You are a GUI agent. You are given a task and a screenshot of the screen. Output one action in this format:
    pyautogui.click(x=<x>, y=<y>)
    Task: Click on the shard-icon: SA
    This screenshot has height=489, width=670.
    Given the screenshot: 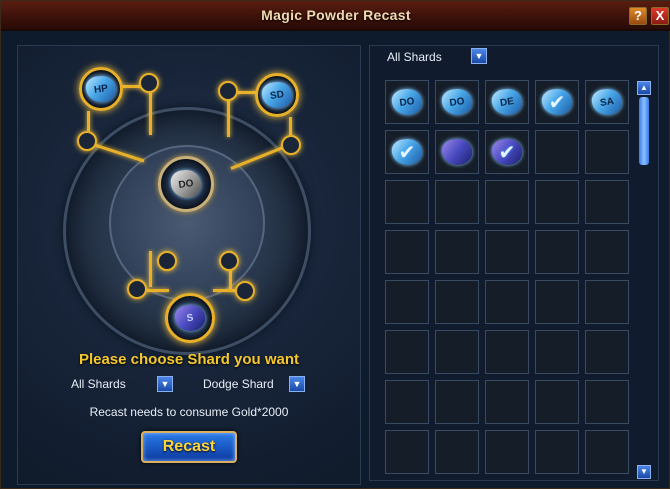 What is the action you would take?
    pyautogui.click(x=607, y=102)
    